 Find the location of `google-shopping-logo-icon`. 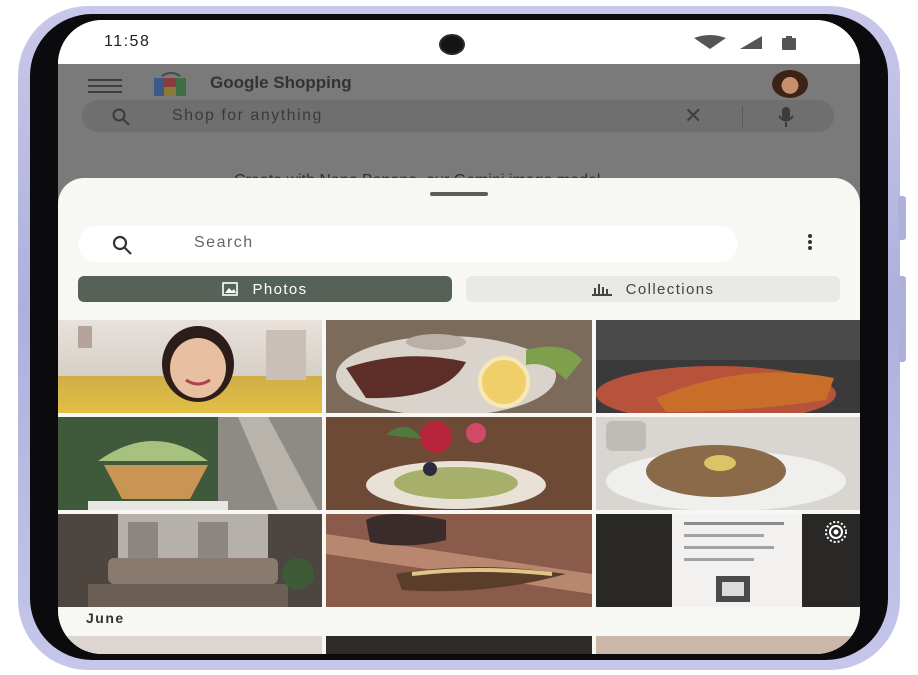

google-shopping-logo-icon is located at coordinates (170, 84).